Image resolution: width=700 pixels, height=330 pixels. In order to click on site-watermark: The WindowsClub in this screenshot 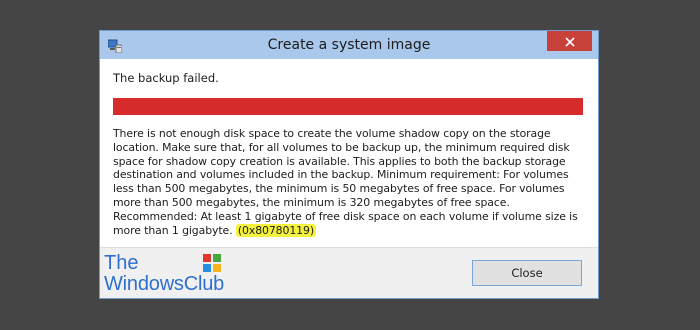, I will do `click(169, 275)`.